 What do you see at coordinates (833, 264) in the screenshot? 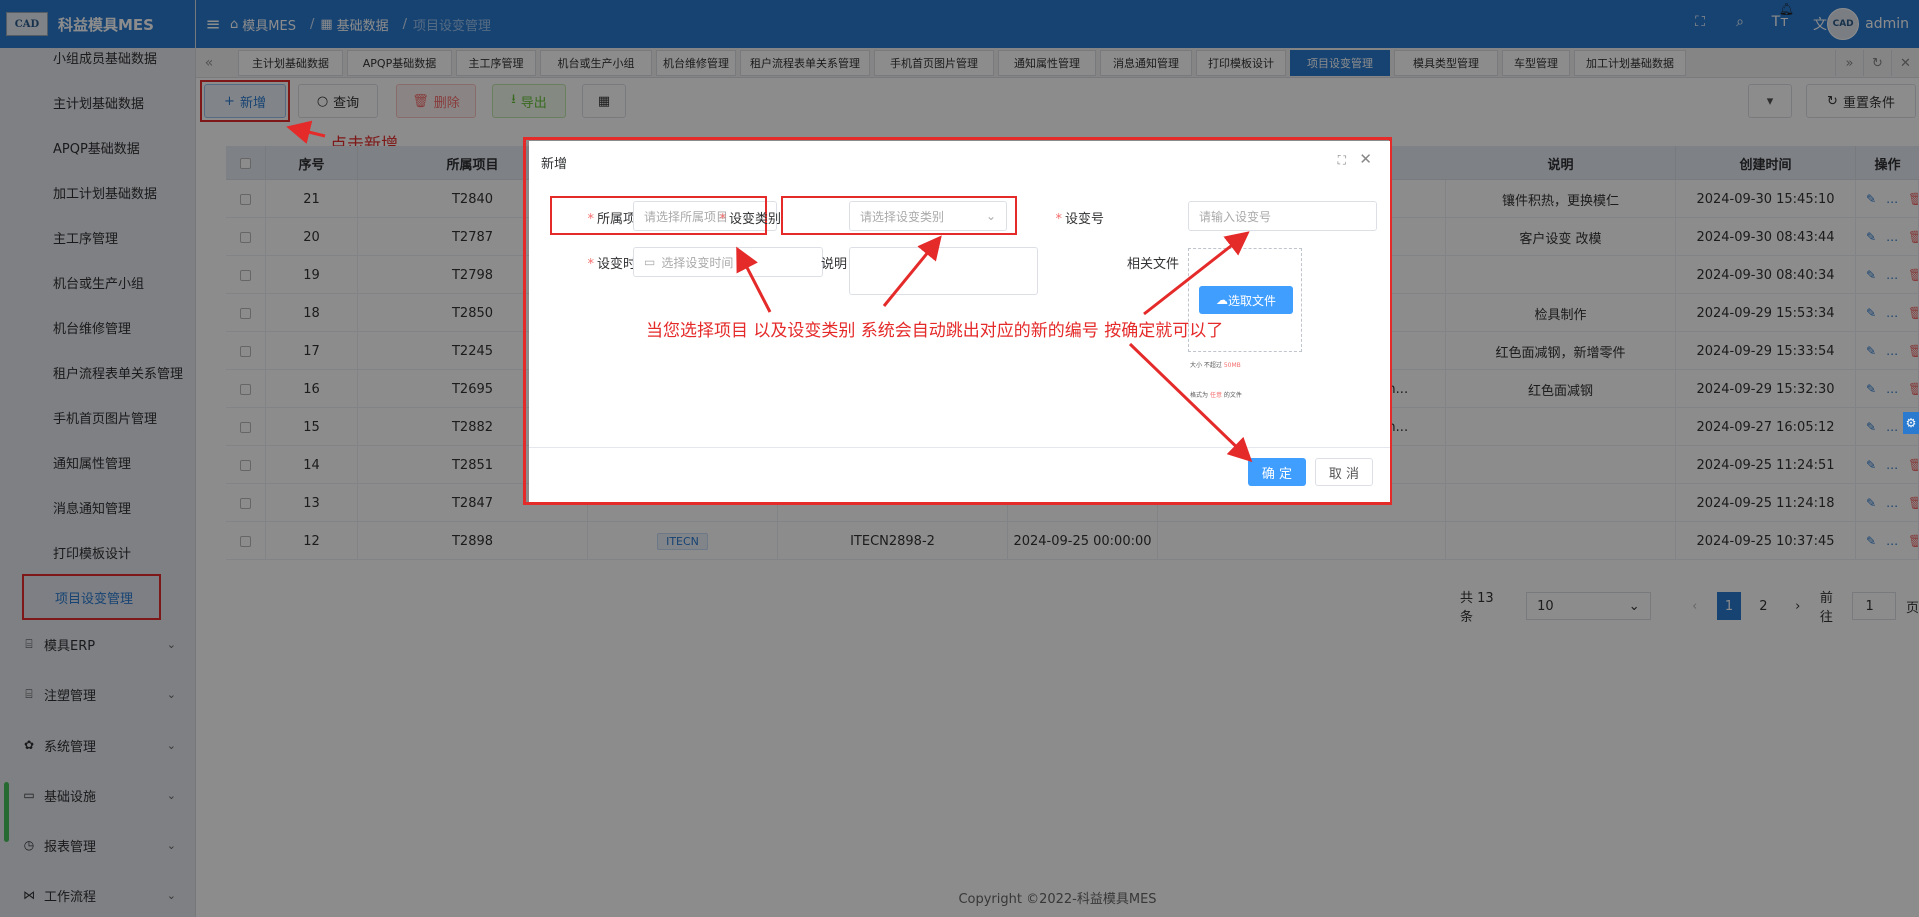
I see `description-label: 说明` at bounding box center [833, 264].